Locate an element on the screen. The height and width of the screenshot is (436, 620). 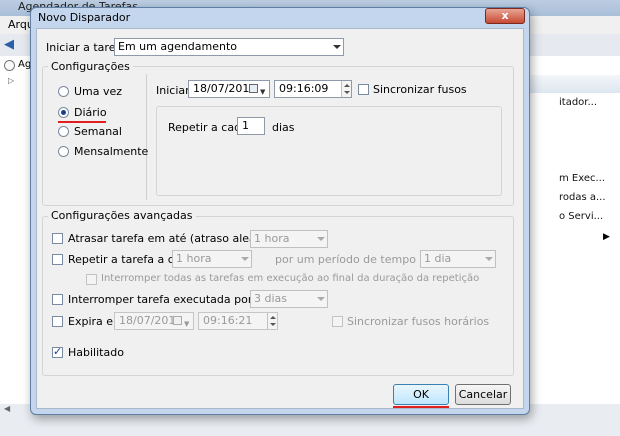
radio-once is located at coordinates (63, 91).